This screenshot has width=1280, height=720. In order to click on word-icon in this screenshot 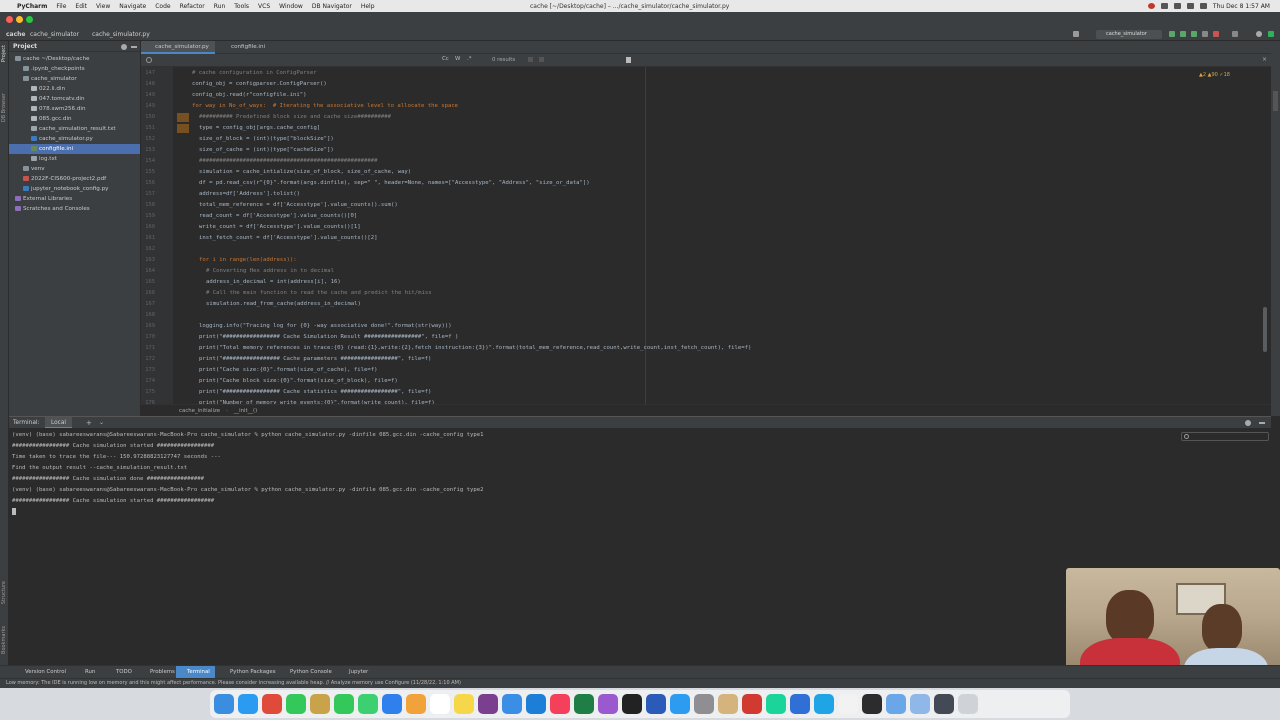, I will do `click(656, 704)`.